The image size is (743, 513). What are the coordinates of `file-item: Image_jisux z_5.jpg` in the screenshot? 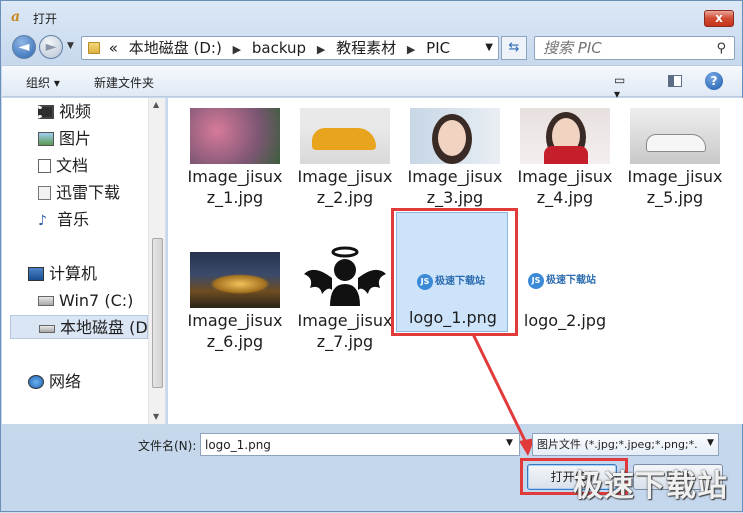 It's located at (675, 165).